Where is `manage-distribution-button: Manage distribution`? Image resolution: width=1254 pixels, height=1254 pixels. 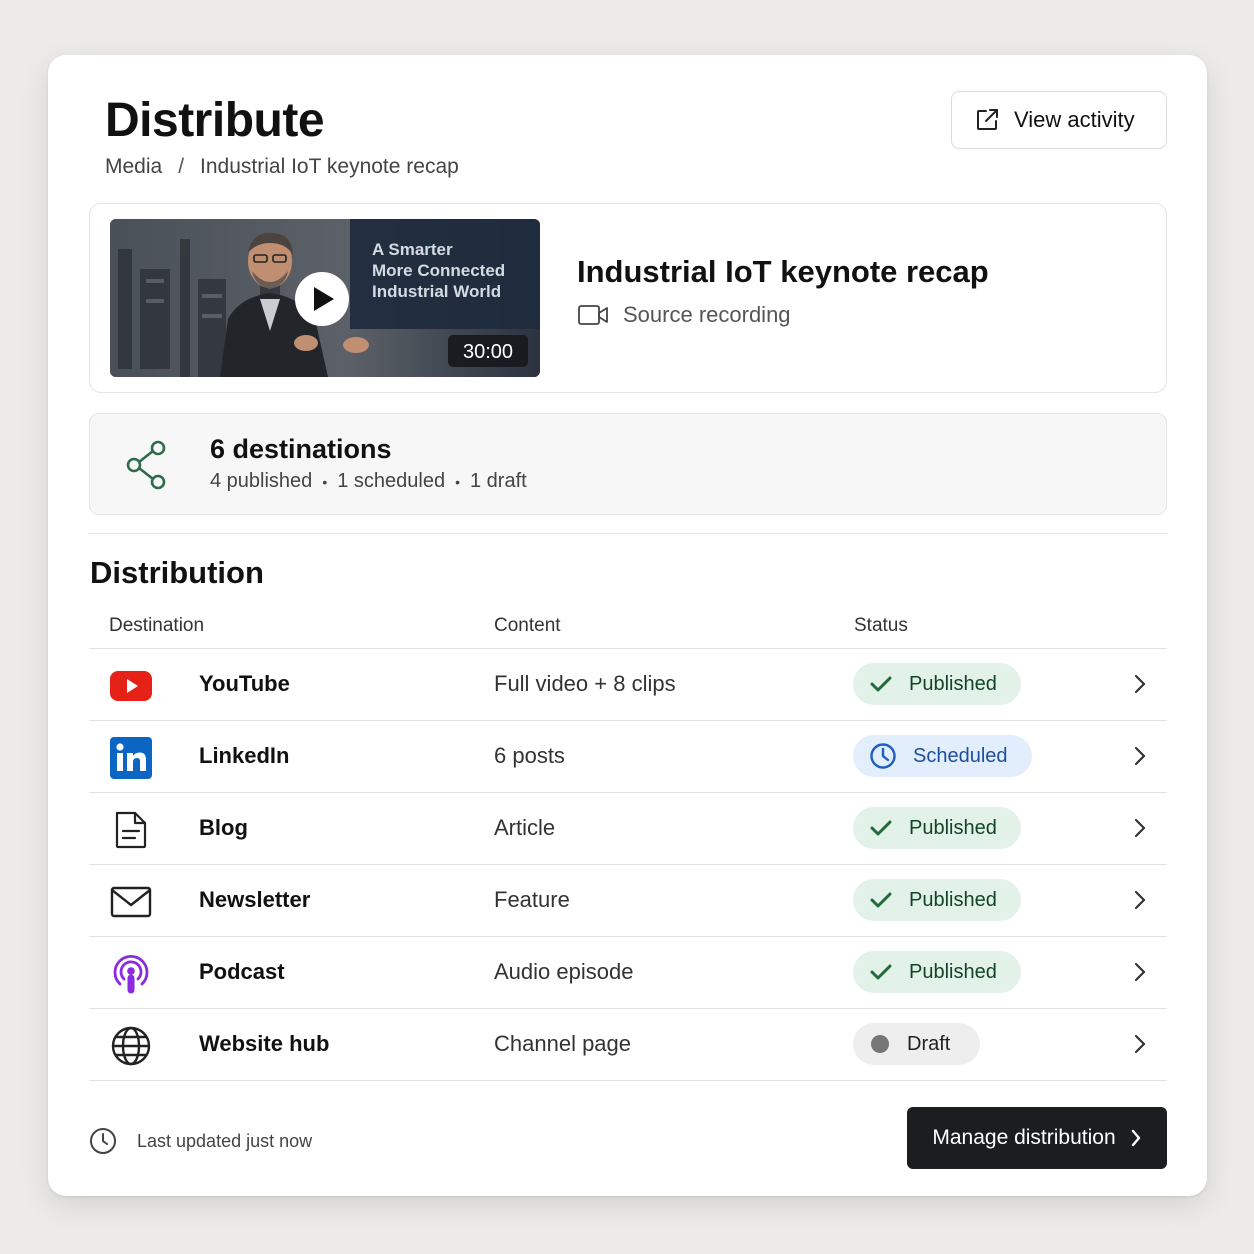
manage-distribution-button: Manage distribution is located at coordinates (1037, 1138).